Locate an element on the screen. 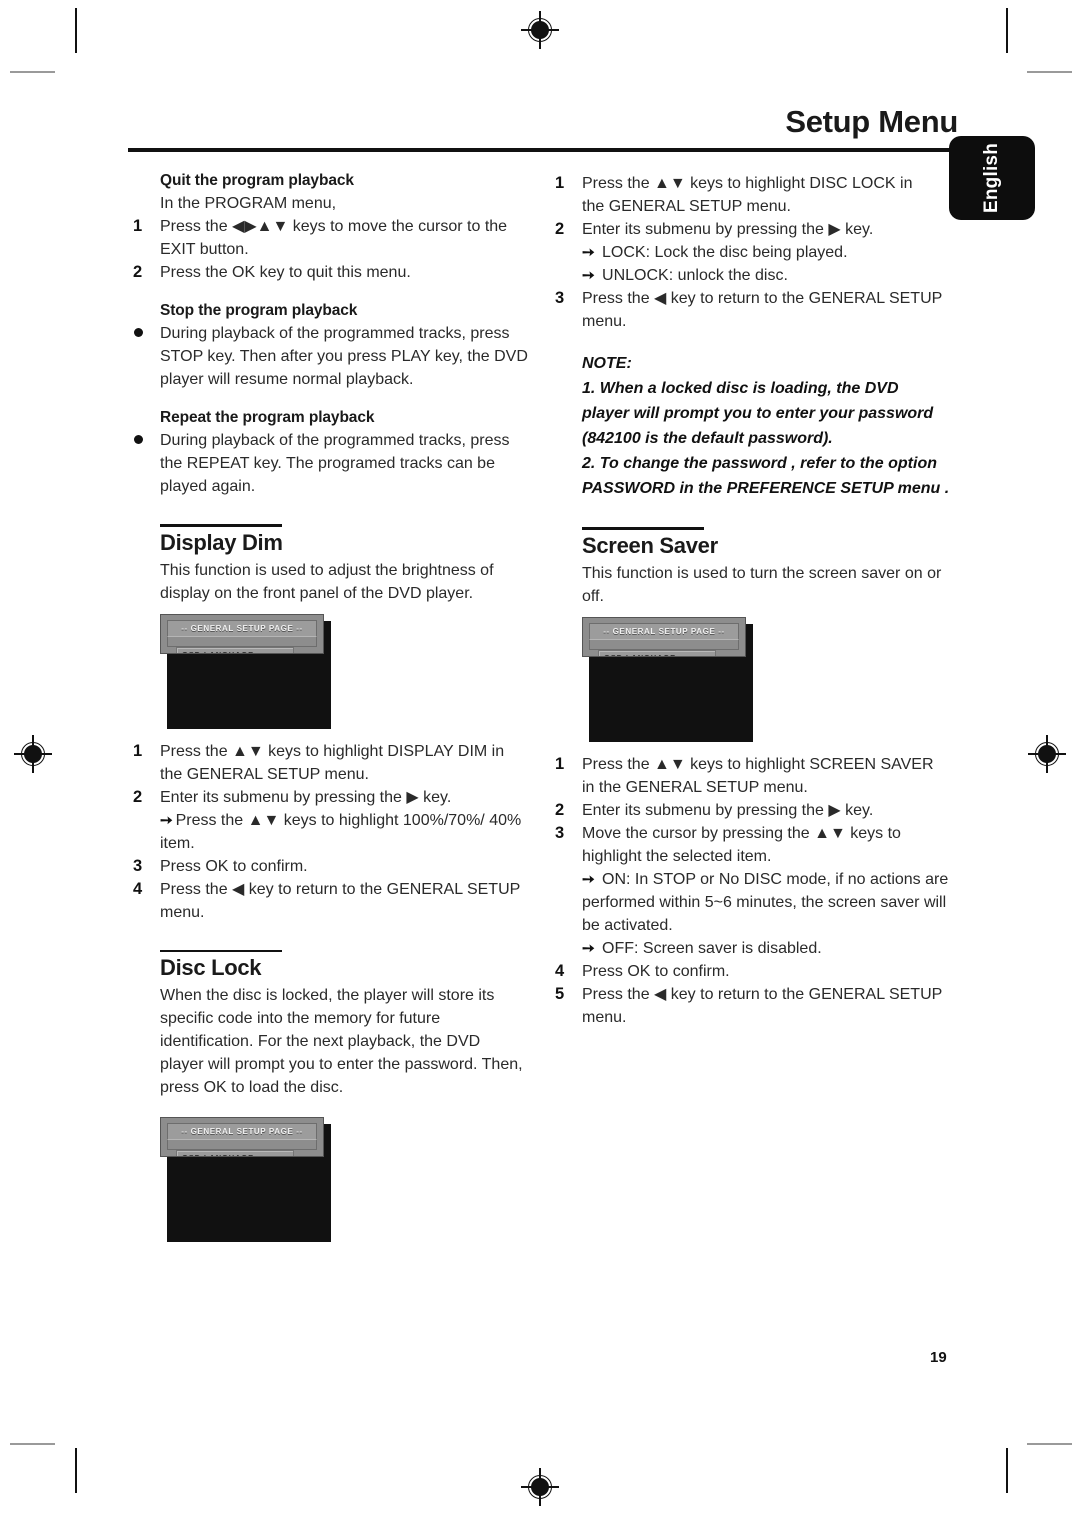  crop-mark-left-bottom is located at coordinates (32, 1444).